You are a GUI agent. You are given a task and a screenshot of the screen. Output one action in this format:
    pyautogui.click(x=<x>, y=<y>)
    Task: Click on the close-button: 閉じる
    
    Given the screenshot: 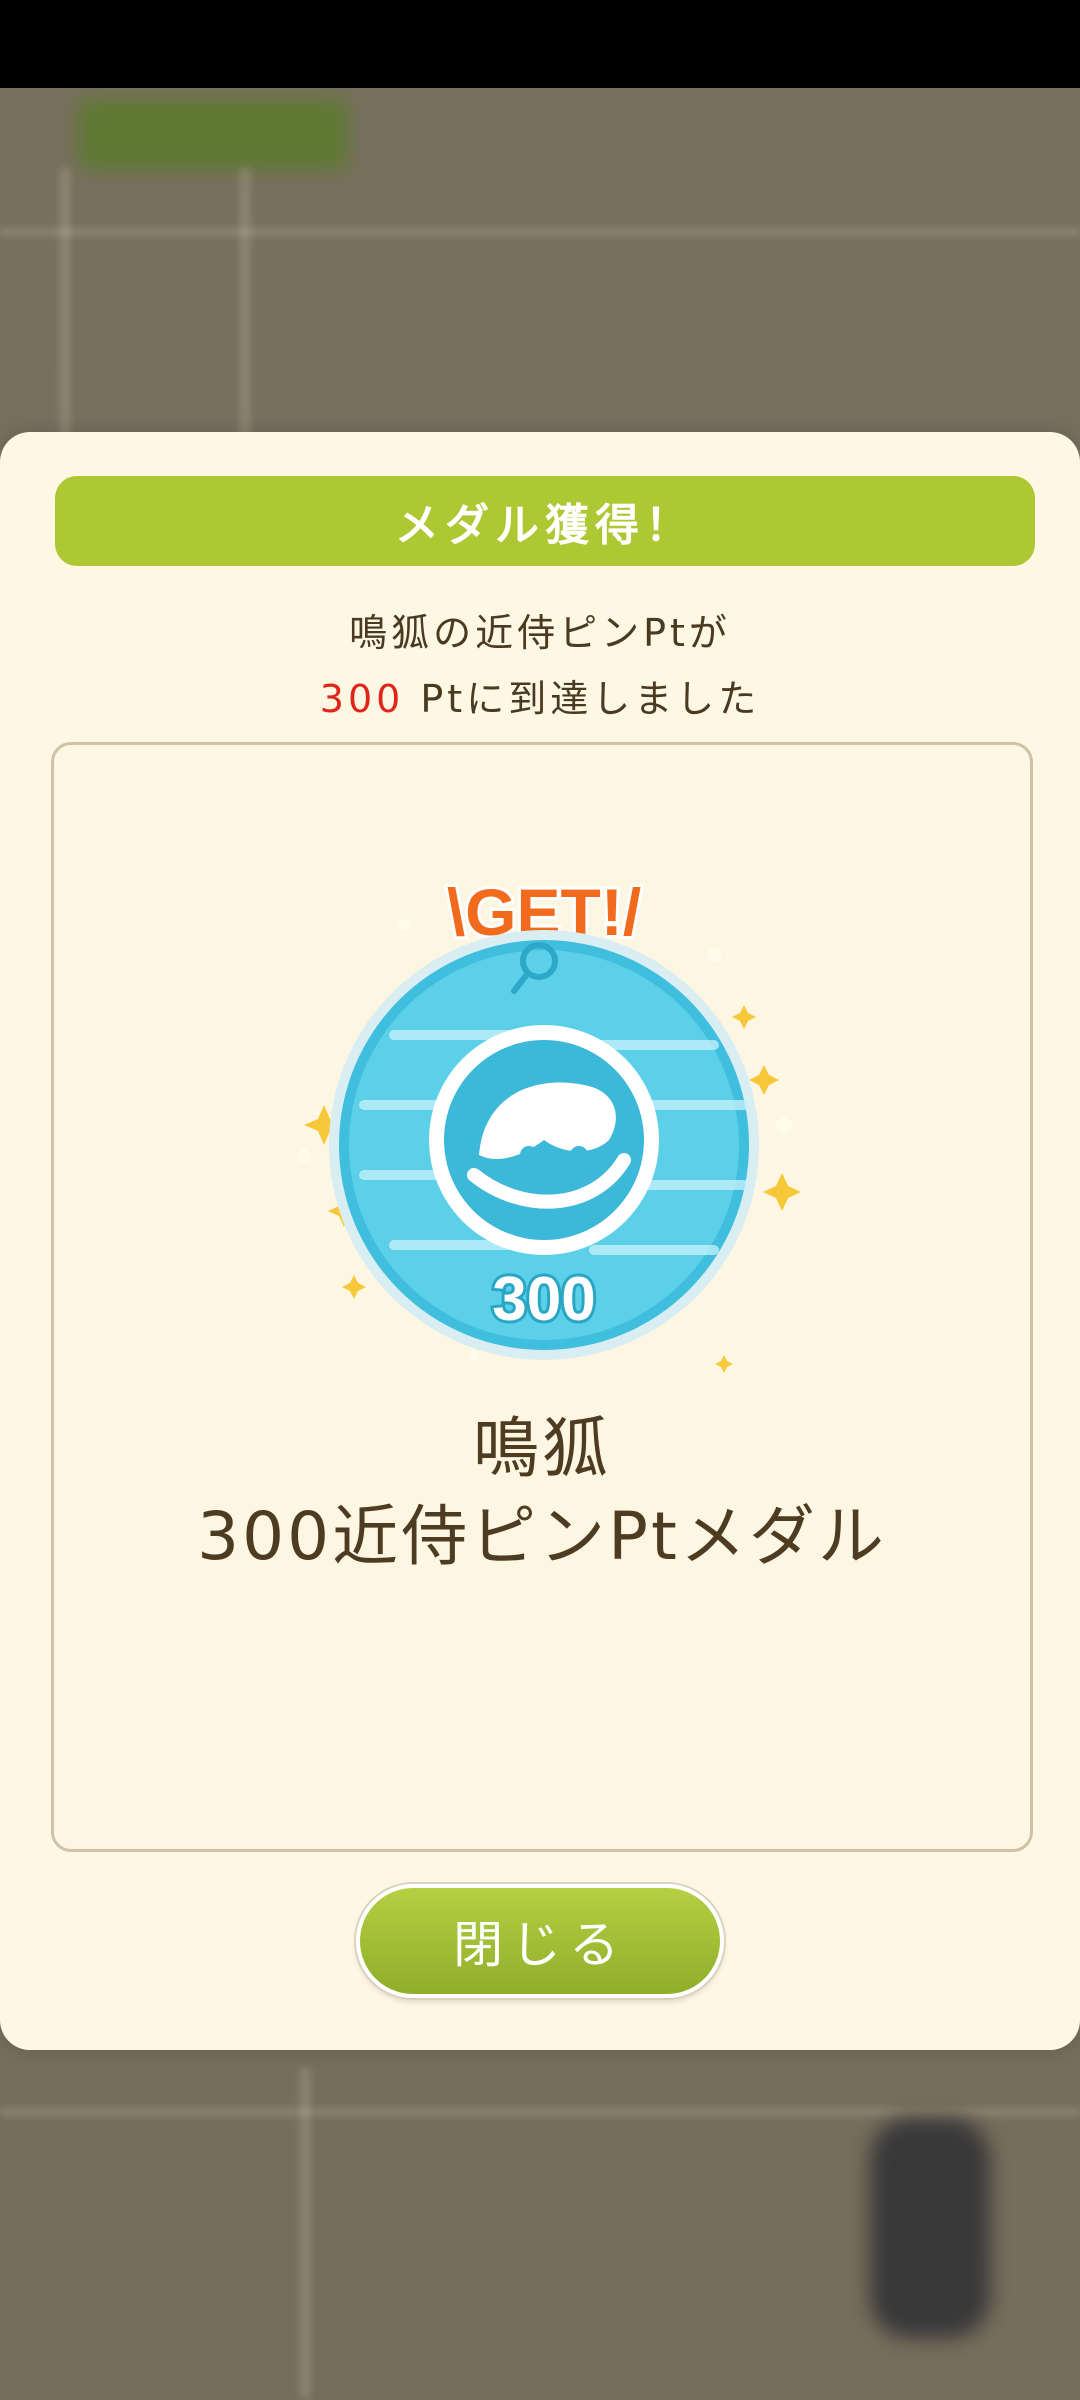 What is the action you would take?
    pyautogui.click(x=540, y=1941)
    